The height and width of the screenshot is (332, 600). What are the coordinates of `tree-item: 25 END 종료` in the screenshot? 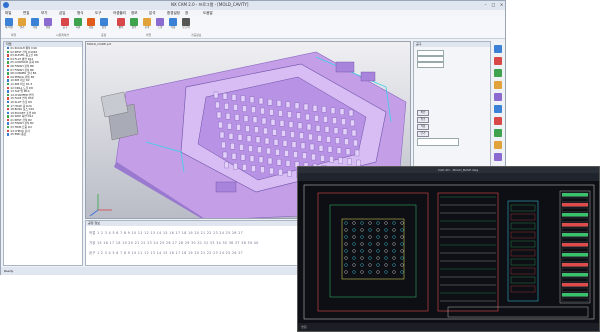 It's located at (43, 135).